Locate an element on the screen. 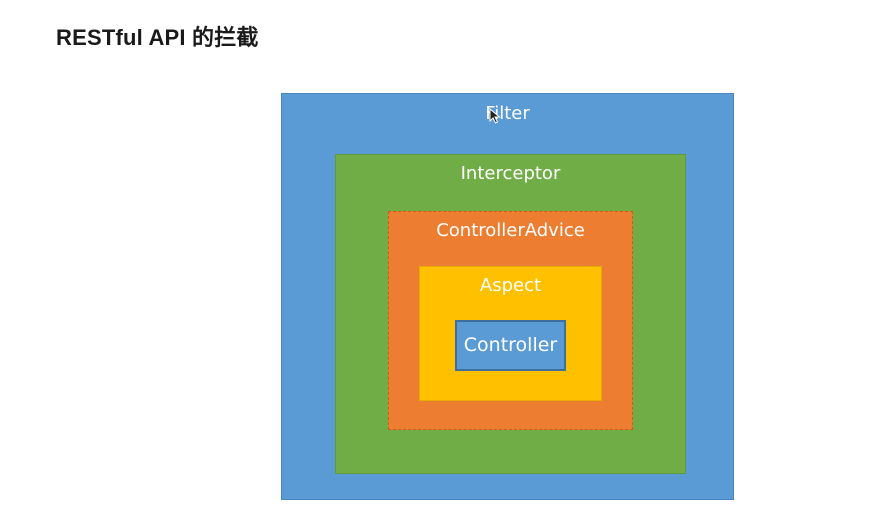  aspect-label: Aspect is located at coordinates (510, 285).